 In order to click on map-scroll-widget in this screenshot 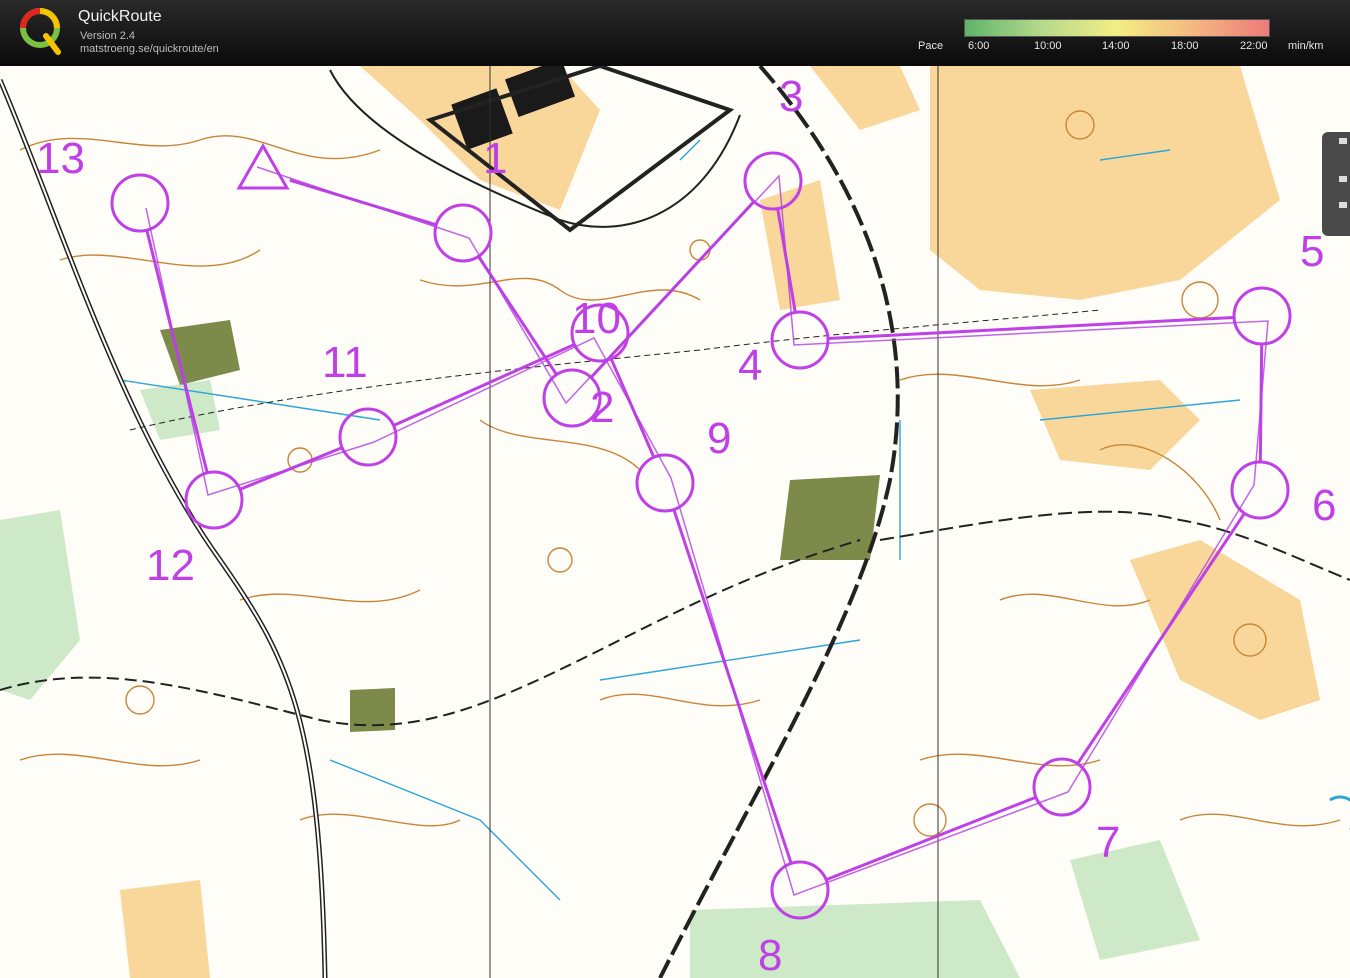, I will do `click(1336, 184)`.